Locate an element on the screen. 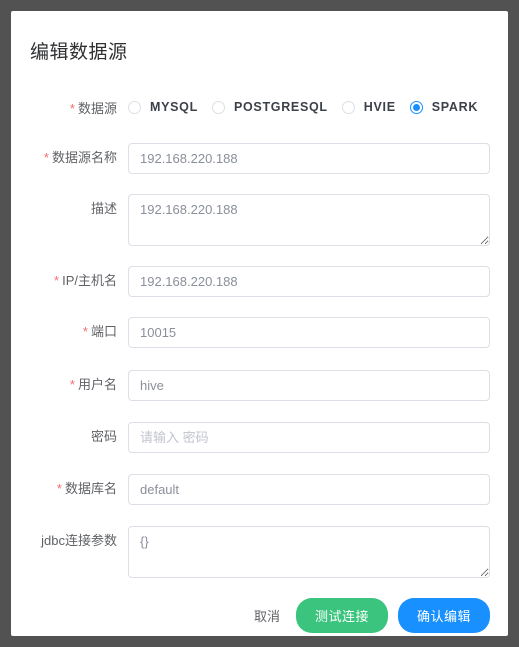 This screenshot has width=519, height=647. field-label-datasource-name: * 数据源名称 is located at coordinates (69, 158).